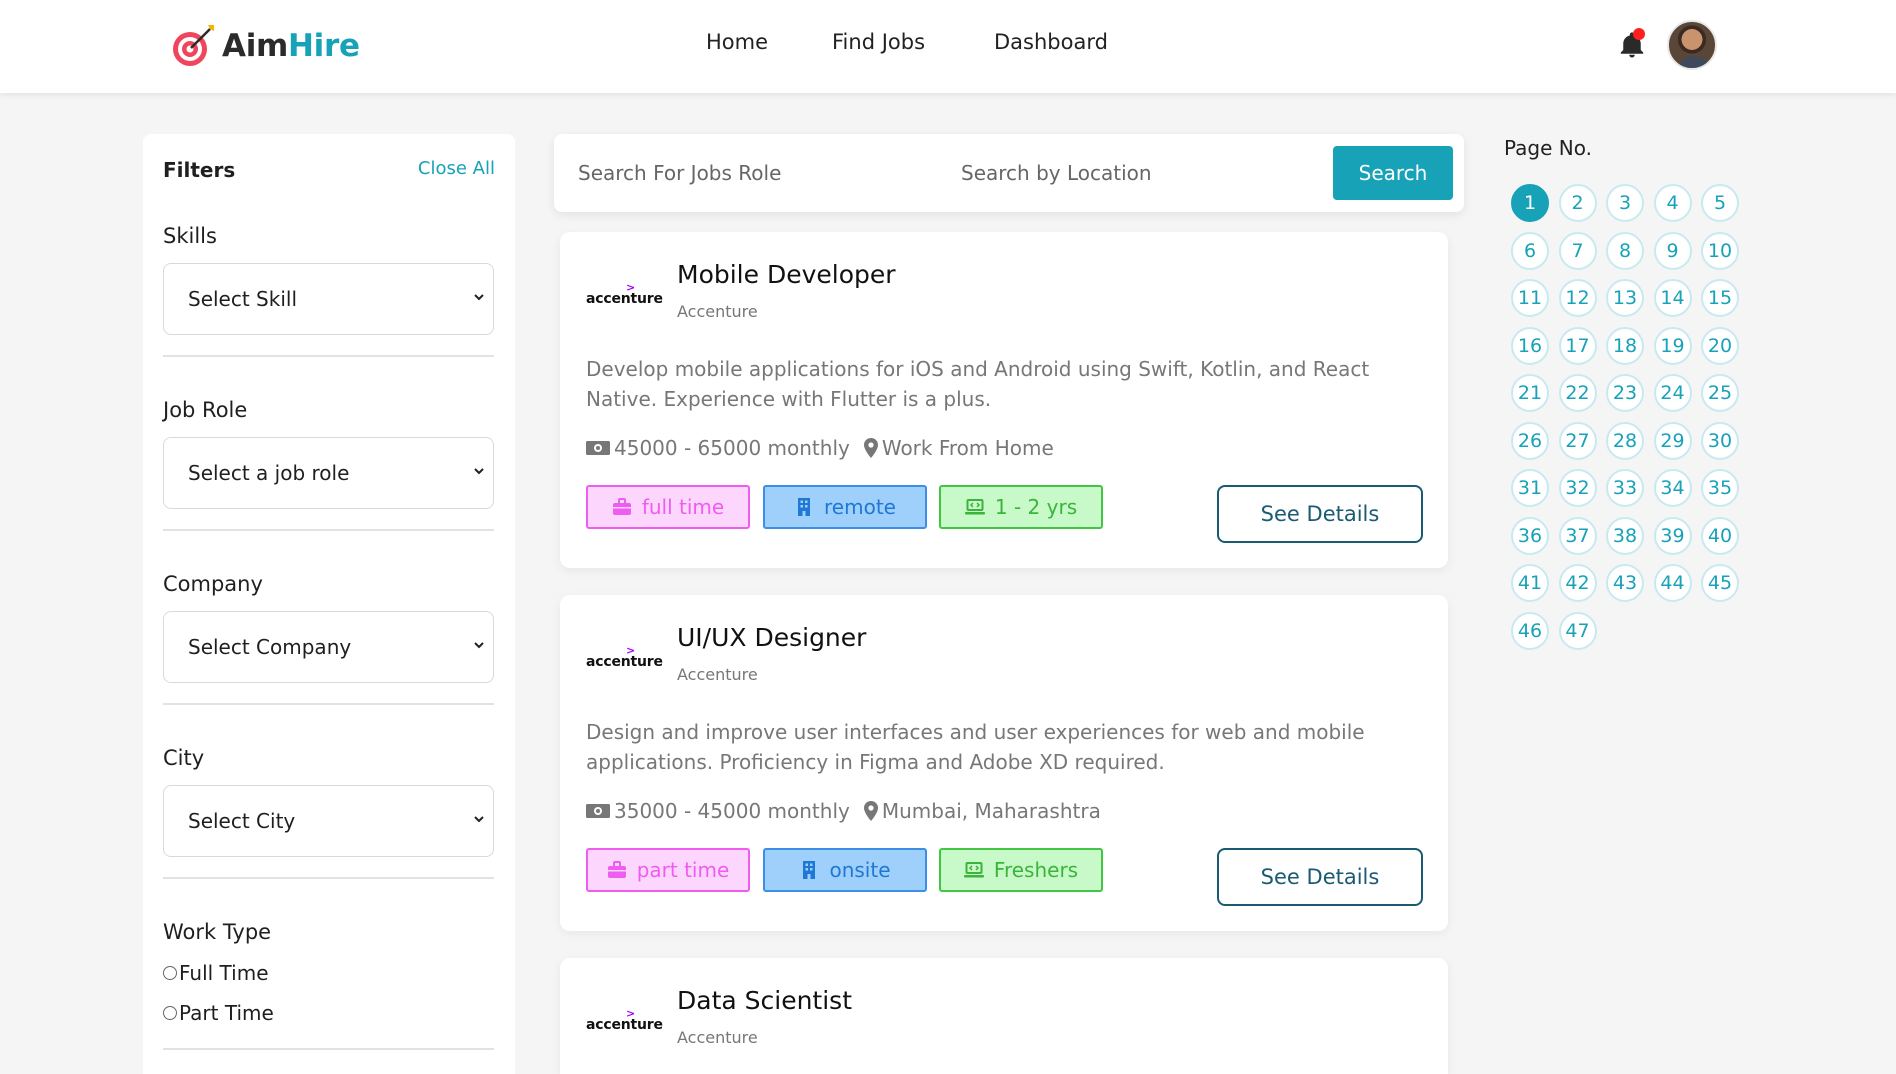 The height and width of the screenshot is (1074, 1896). What do you see at coordinates (878, 42) in the screenshot?
I see `nav-find-jobs: Find Jobs` at bounding box center [878, 42].